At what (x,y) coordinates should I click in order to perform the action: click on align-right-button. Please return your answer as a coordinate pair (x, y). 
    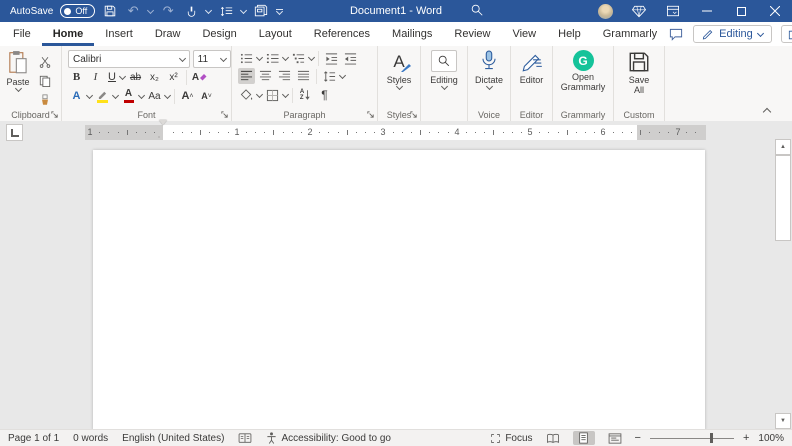
    Looking at the image, I should click on (284, 76).